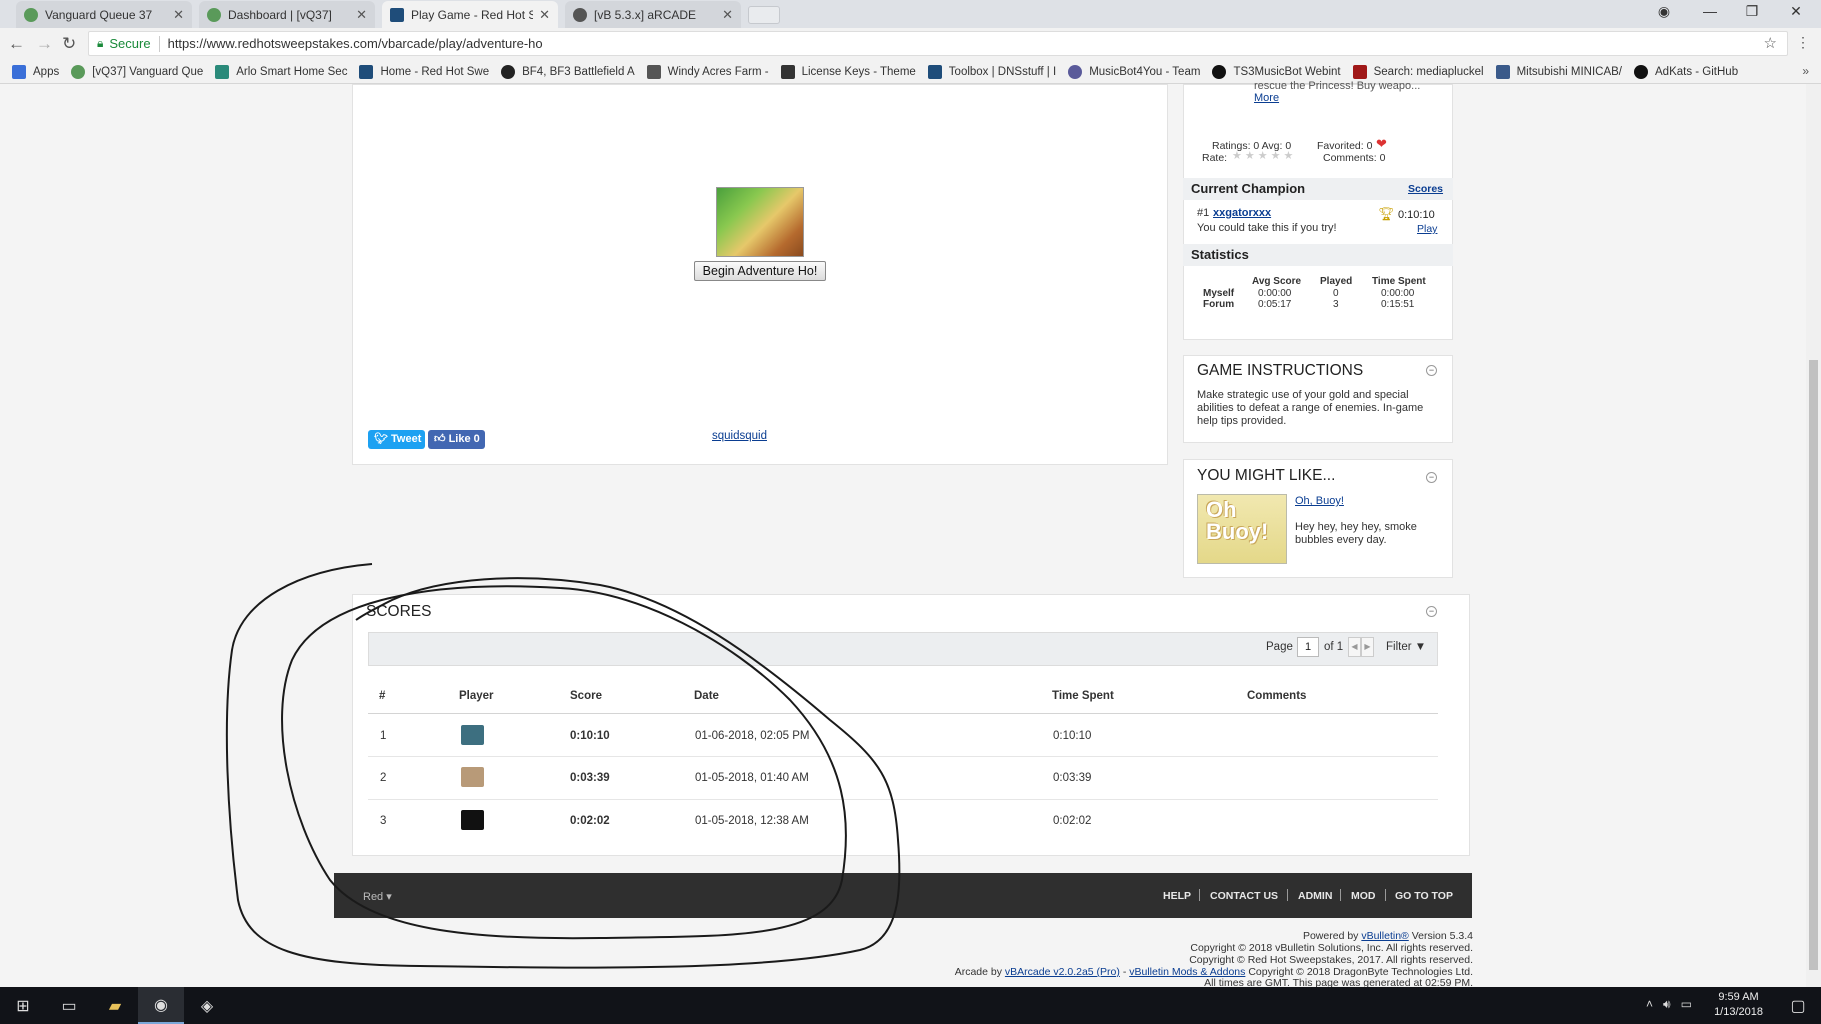  What do you see at coordinates (1319, 501) in the screenshot?
I see `suggested-game-link: Oh, Buoy!` at bounding box center [1319, 501].